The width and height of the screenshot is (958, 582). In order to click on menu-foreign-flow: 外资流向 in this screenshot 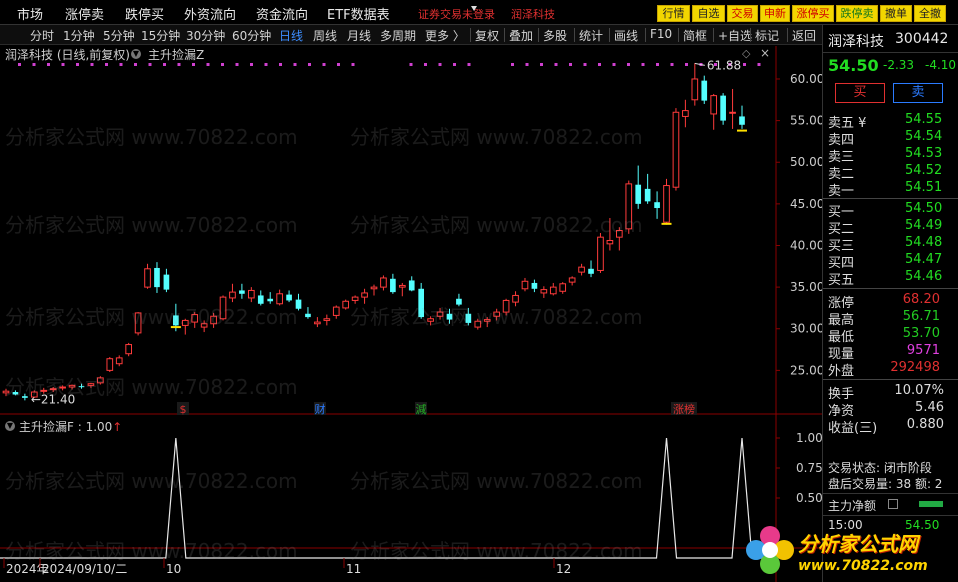, I will do `click(210, 13)`.